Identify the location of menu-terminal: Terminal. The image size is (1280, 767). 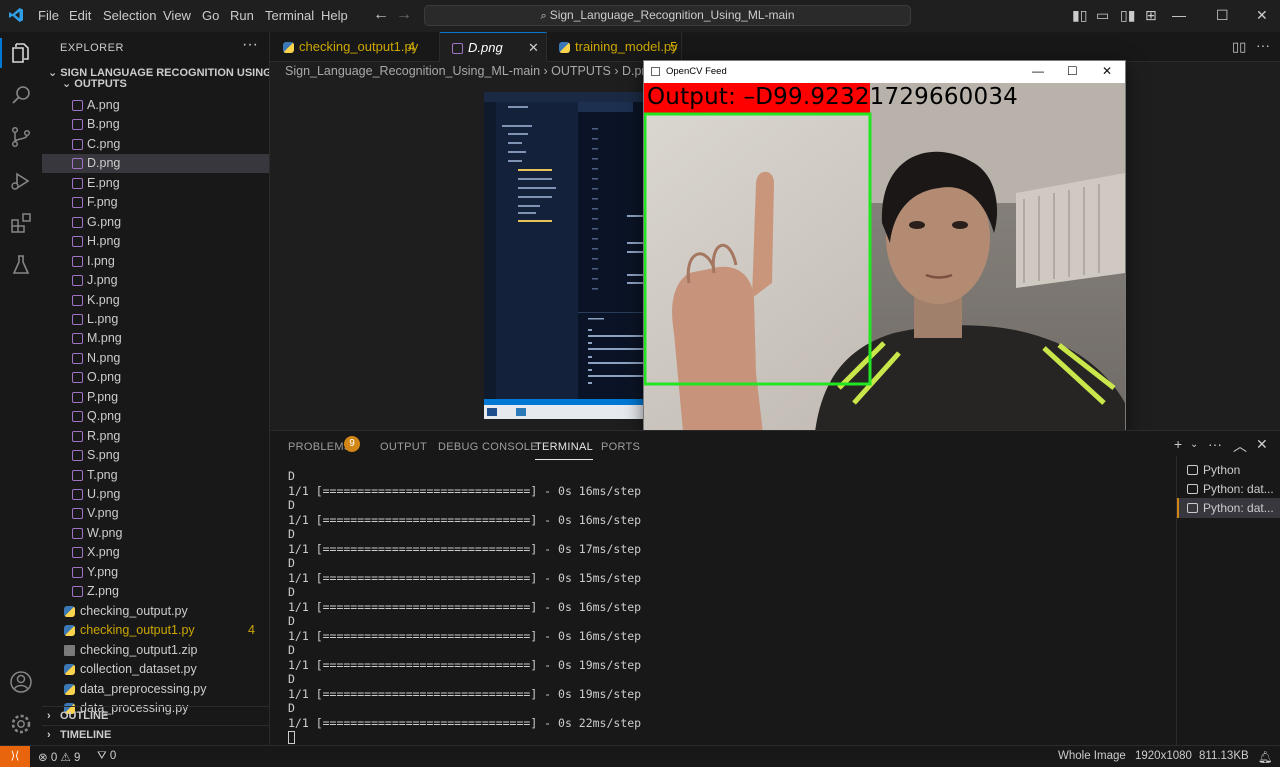
(289, 15).